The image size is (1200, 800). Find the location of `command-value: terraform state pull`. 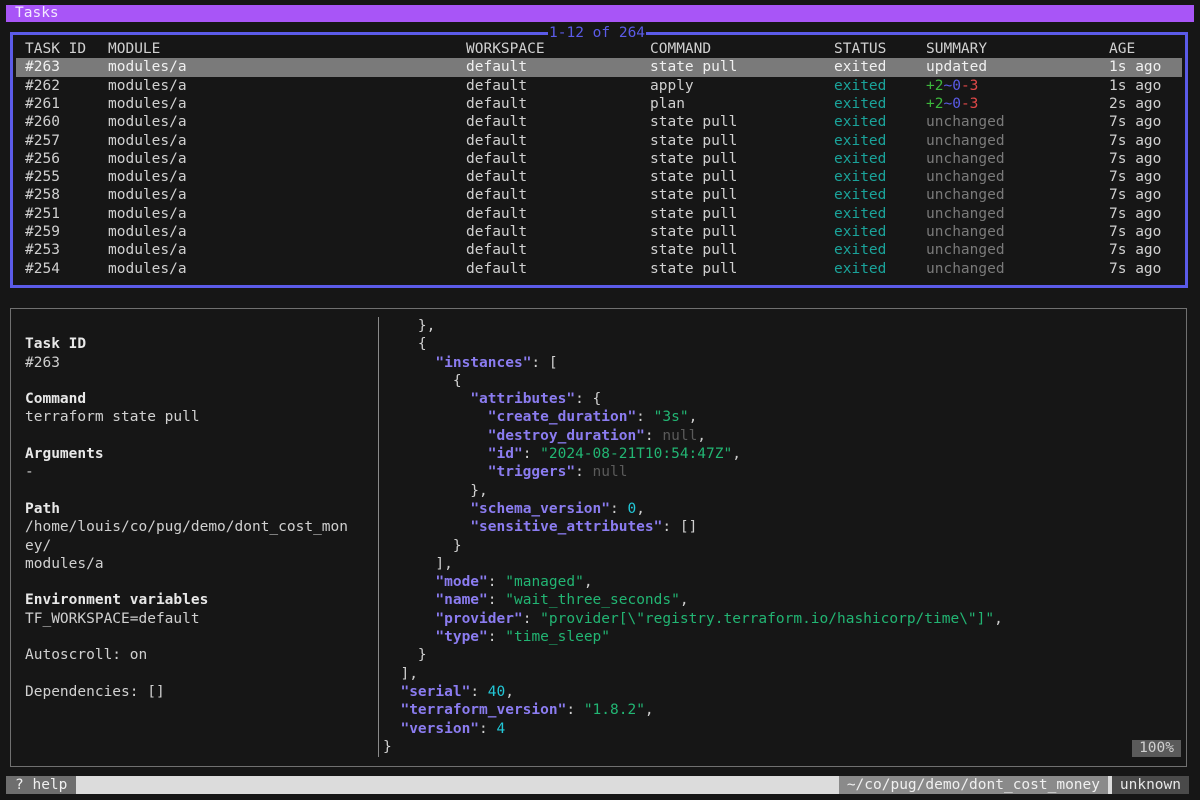

command-value: terraform state pull is located at coordinates (112, 417).